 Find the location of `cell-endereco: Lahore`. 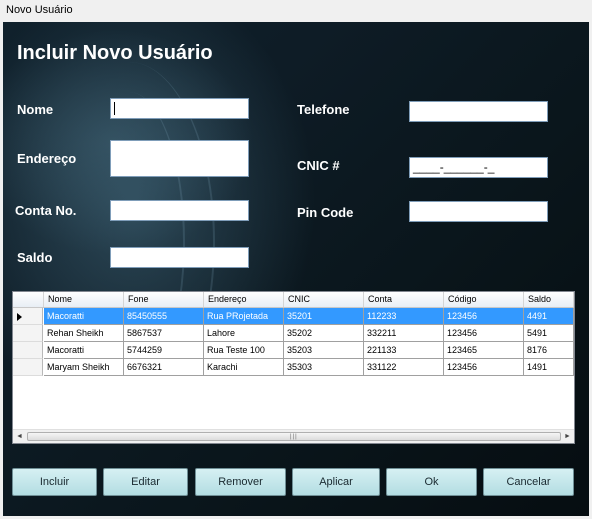

cell-endereco: Lahore is located at coordinates (244, 333).